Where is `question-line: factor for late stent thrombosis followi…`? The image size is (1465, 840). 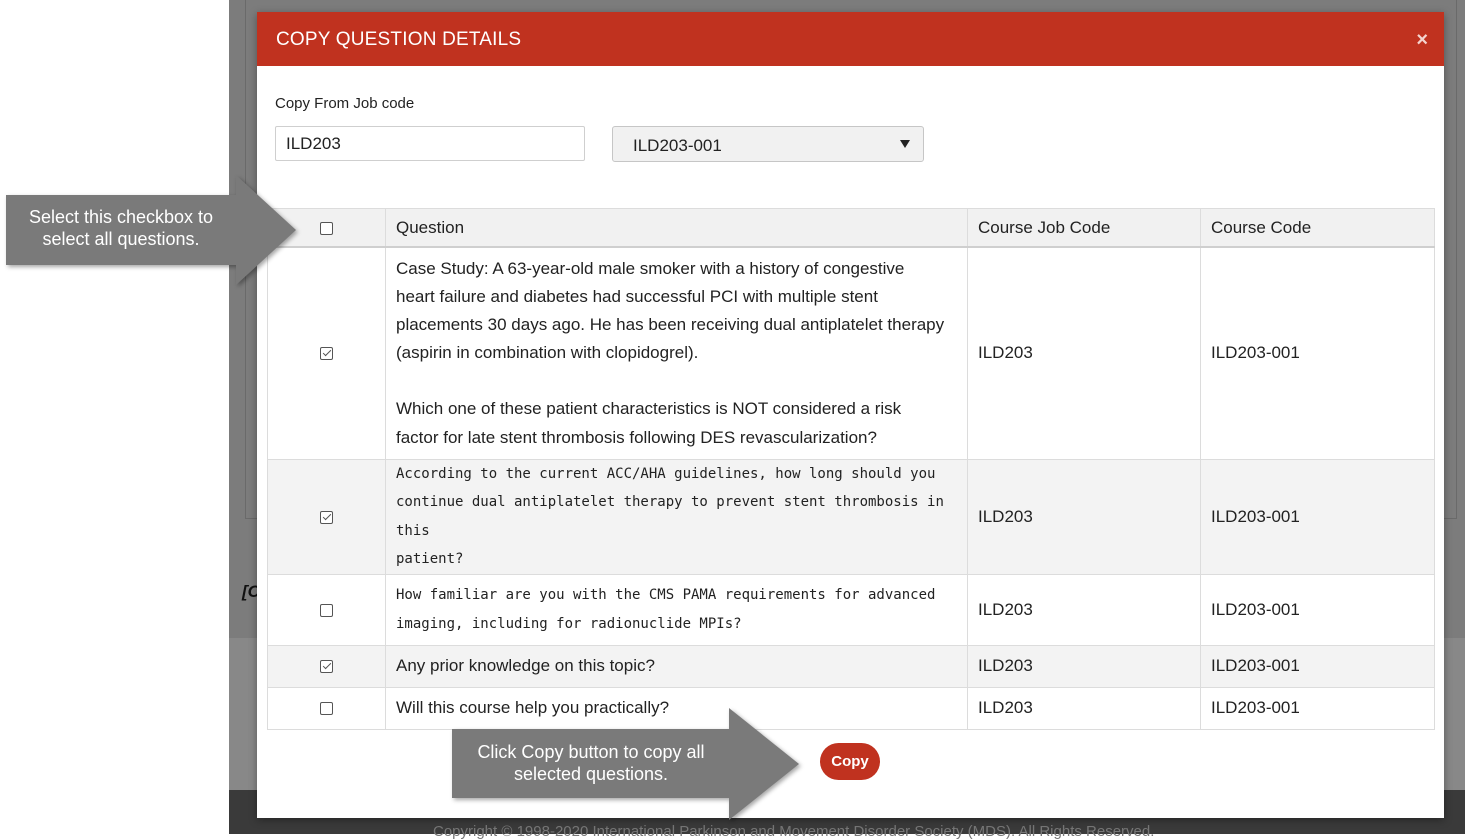 question-line: factor for late stent thrombosis followi… is located at coordinates (636, 437).